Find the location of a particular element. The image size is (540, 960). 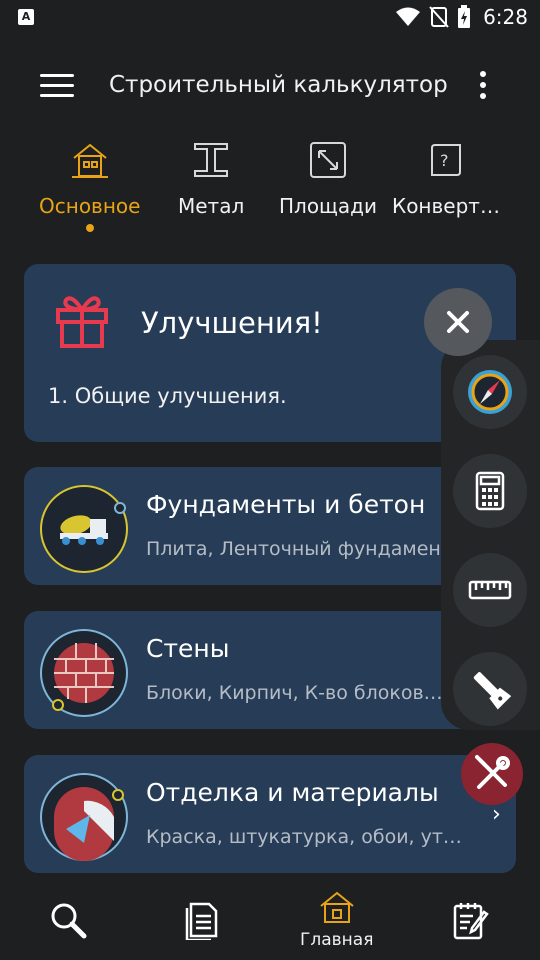

tab-label: Метал is located at coordinates (211, 206).